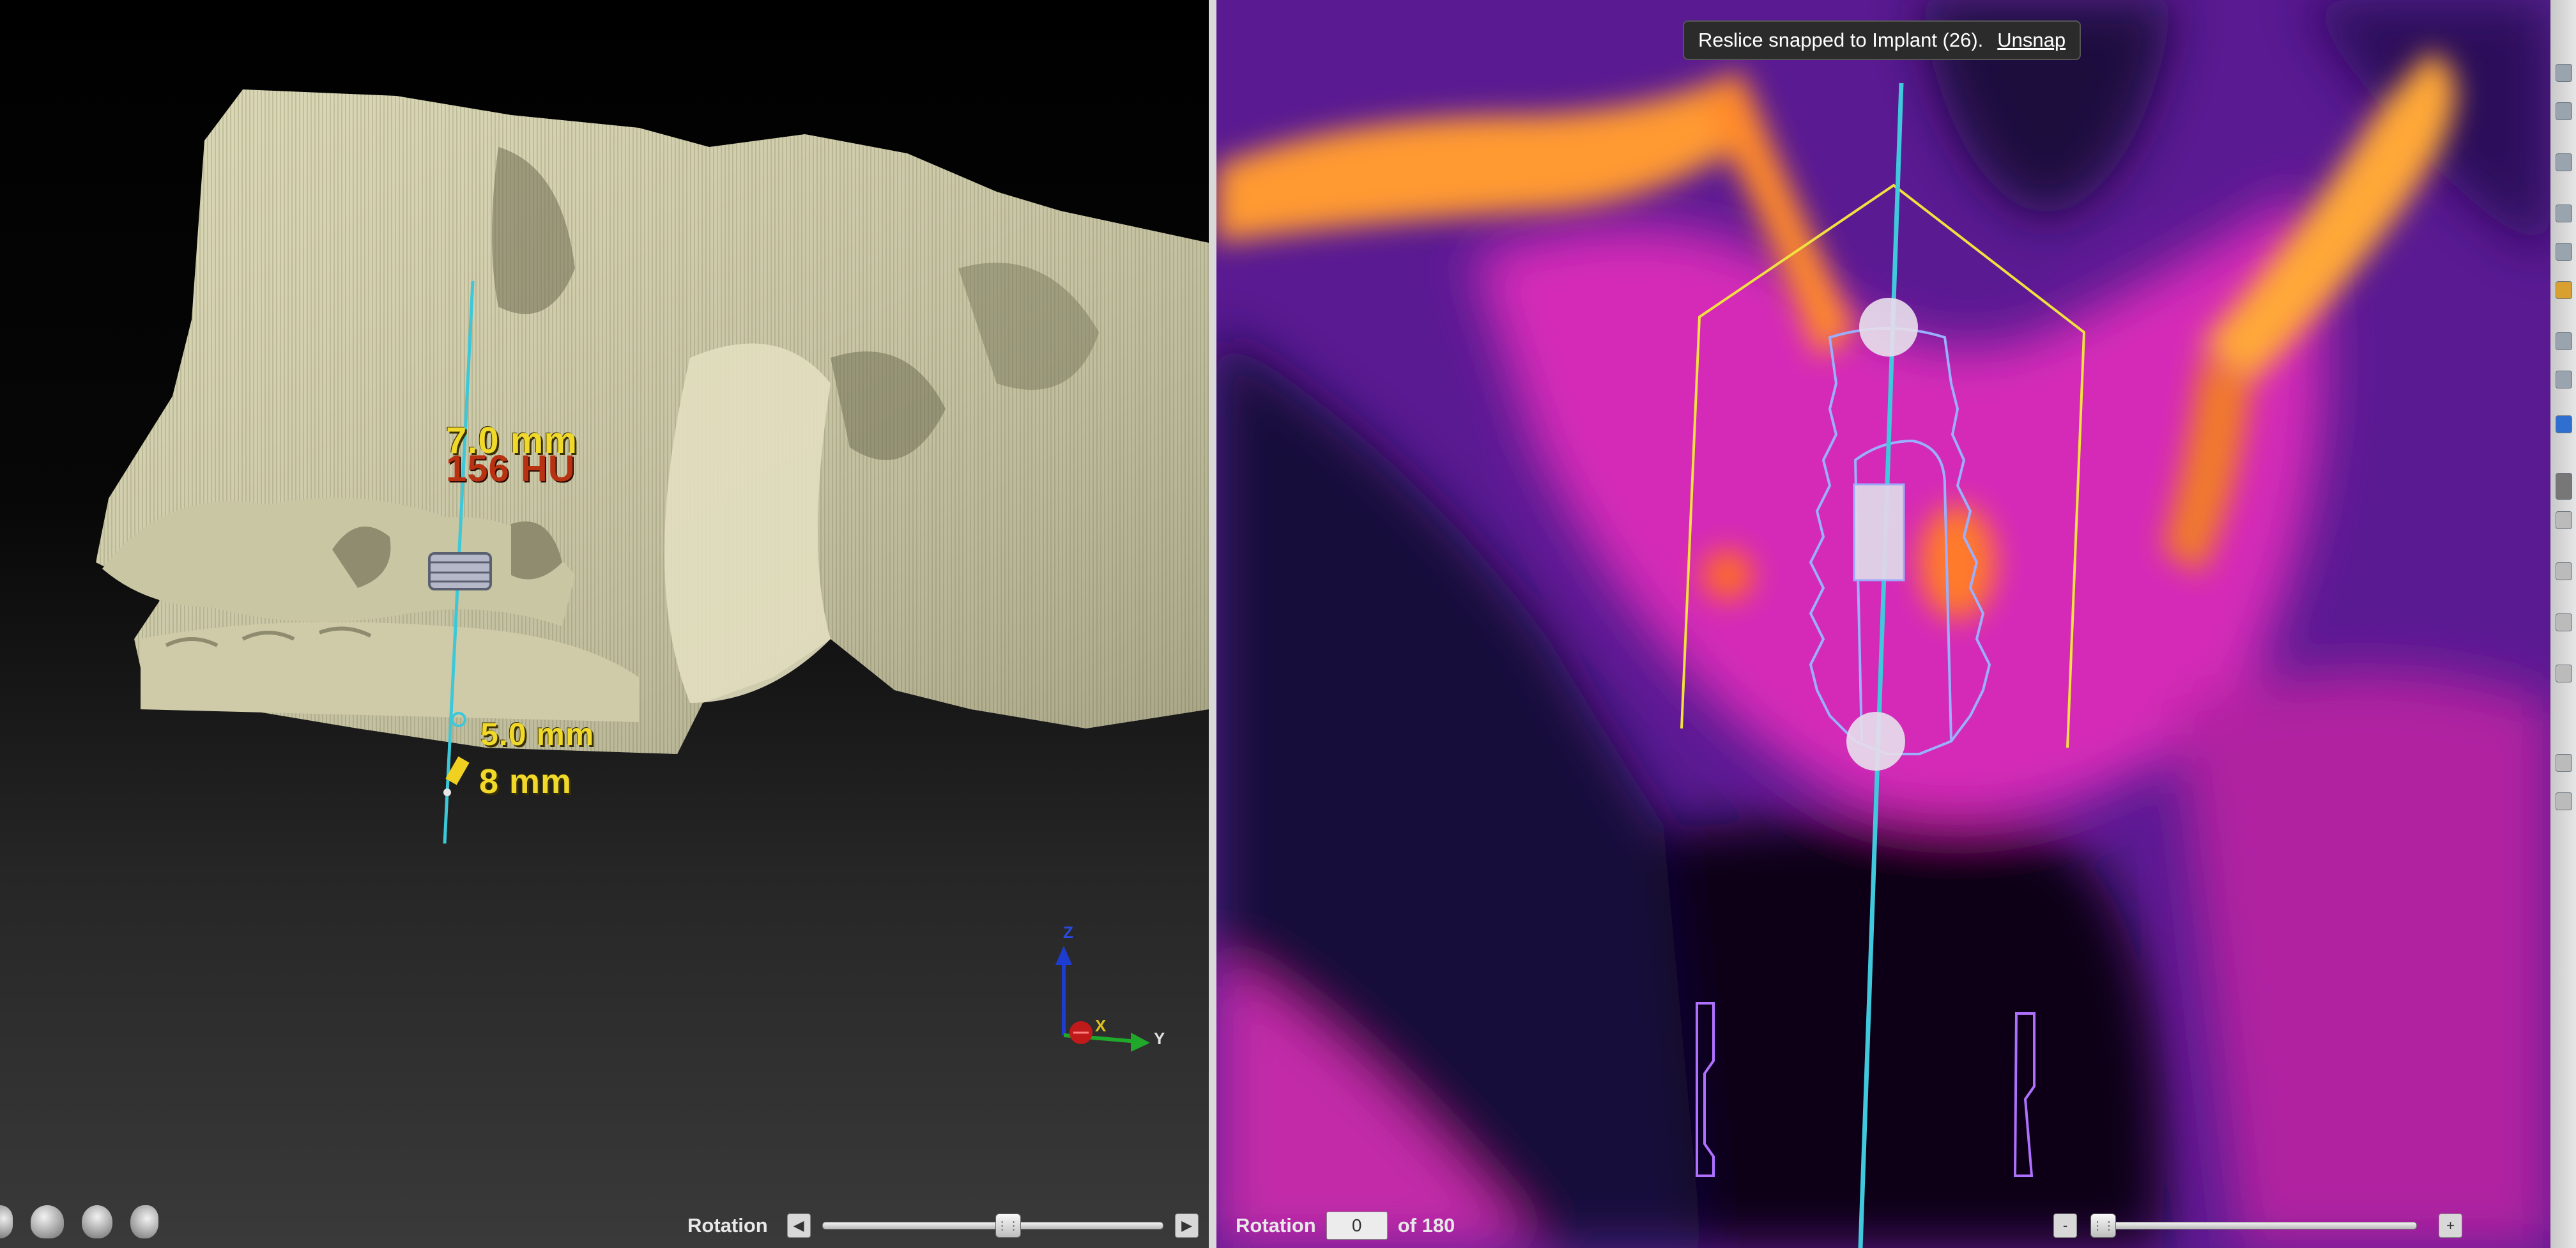  What do you see at coordinates (1276, 1225) in the screenshot?
I see `reslice-rotation-label: Rotation` at bounding box center [1276, 1225].